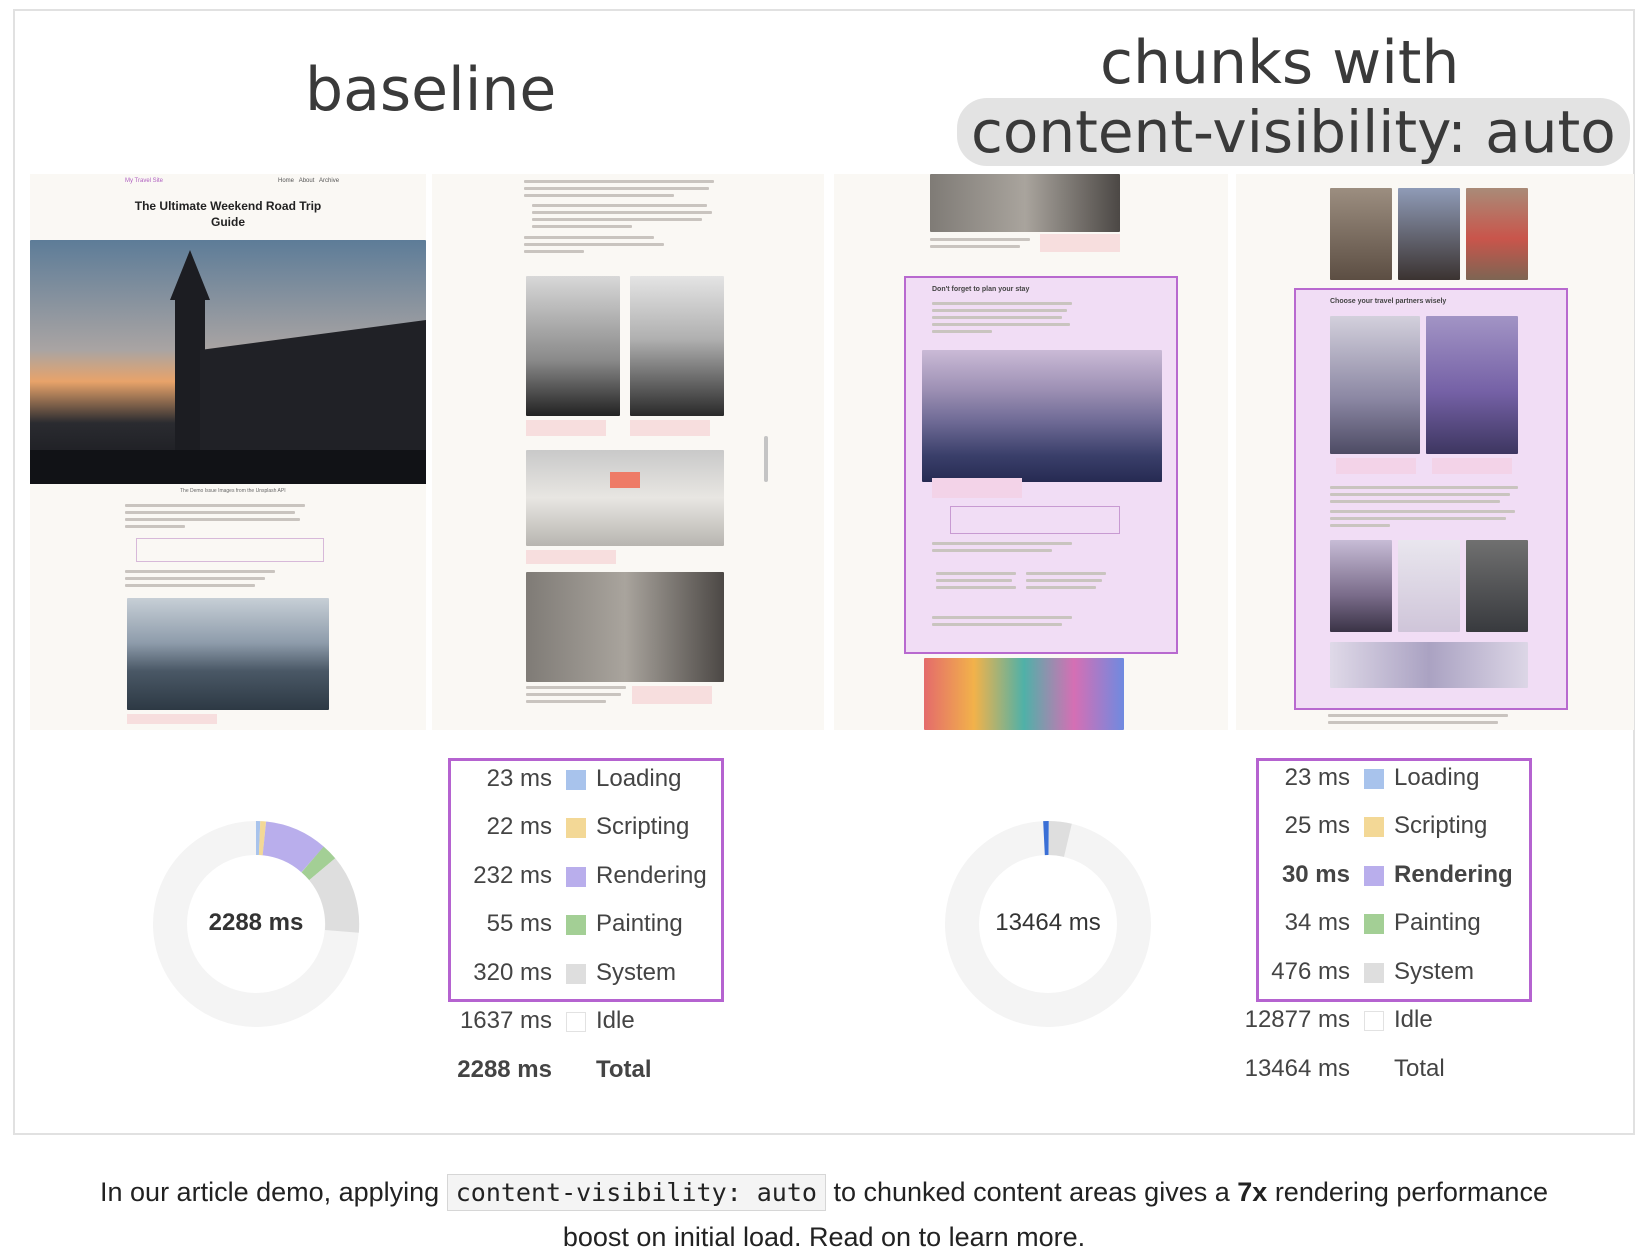  I want to click on dusk-portrait-image, so click(1429, 234).